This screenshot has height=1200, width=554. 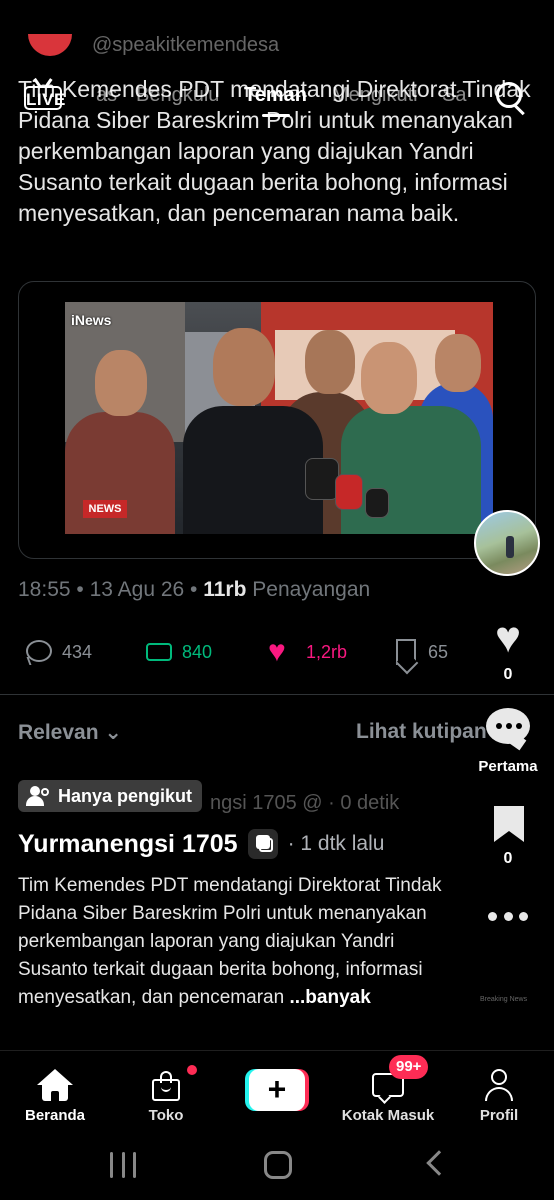 I want to click on video-channel-logo: iNews, so click(x=91, y=320).